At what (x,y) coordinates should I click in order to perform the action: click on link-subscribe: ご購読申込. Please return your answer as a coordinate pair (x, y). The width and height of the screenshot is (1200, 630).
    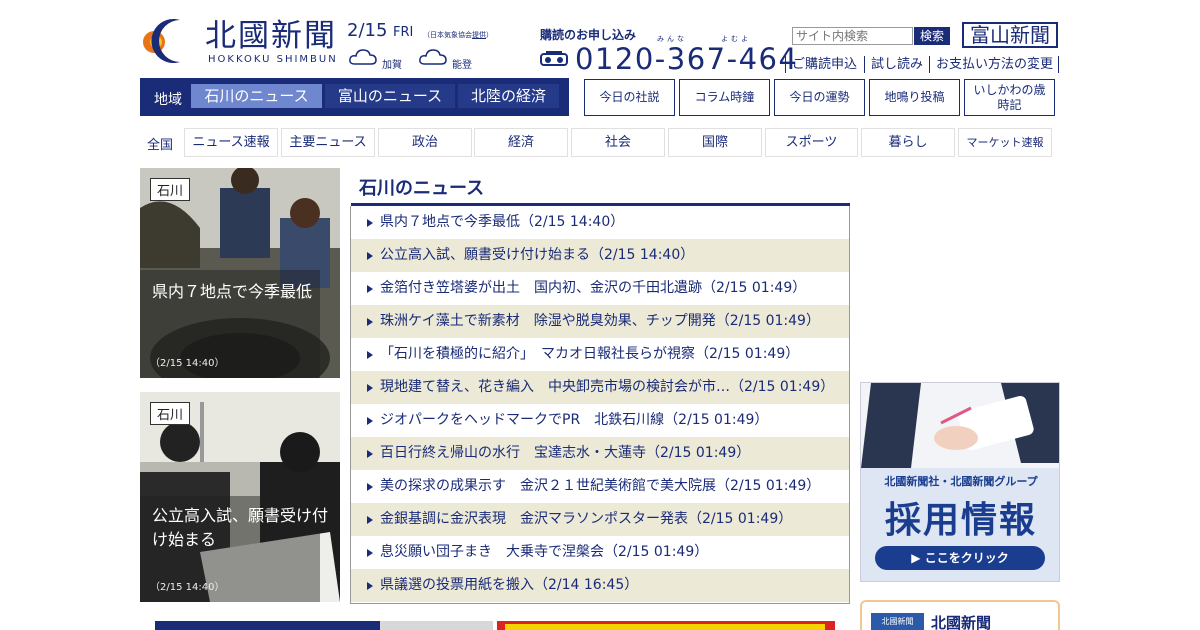
    Looking at the image, I should click on (821, 64).